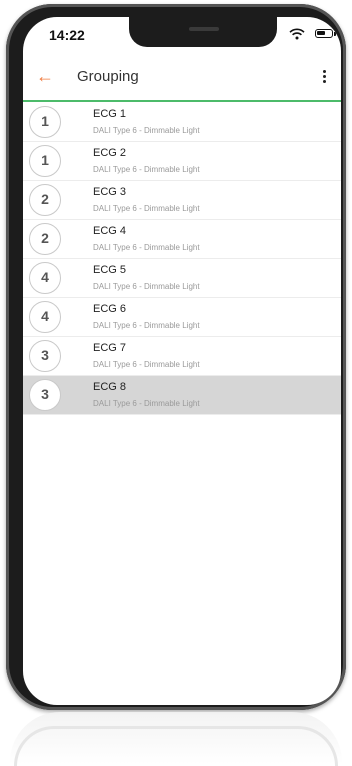  Describe the element at coordinates (182, 239) in the screenshot. I see `list-item: 2 ECG 4 DALI Type 6 - Dimmable Light` at that location.